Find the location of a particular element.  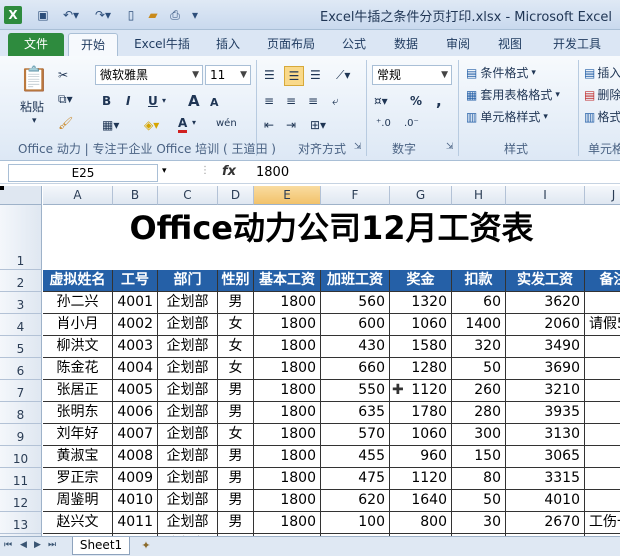

cell-i13: 2670 is located at coordinates (545, 523).